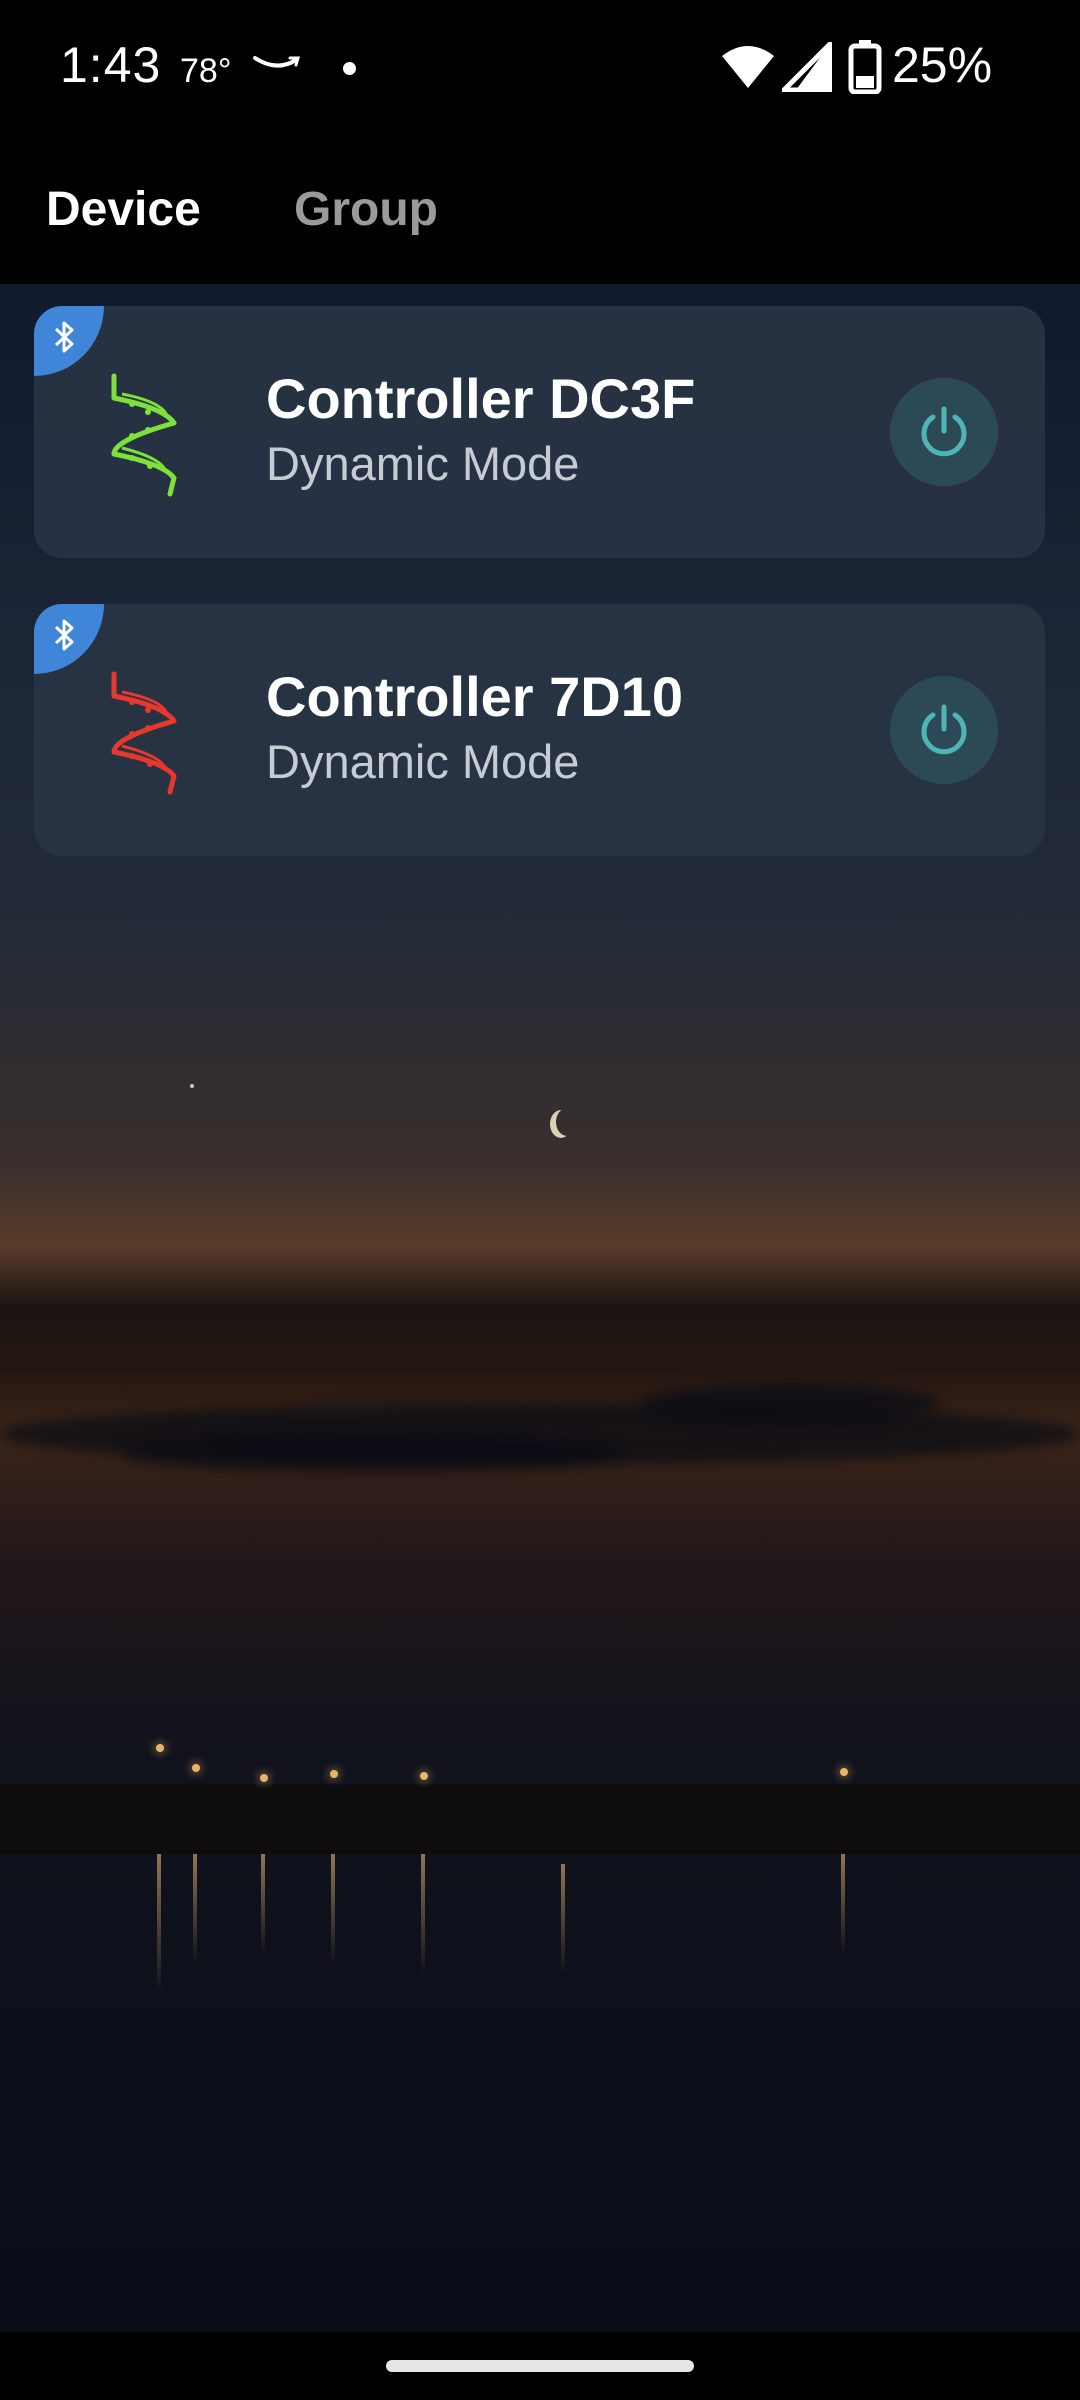 This screenshot has height=2400, width=1080. Describe the element at coordinates (366, 209) in the screenshot. I see `tab-group: Group` at that location.